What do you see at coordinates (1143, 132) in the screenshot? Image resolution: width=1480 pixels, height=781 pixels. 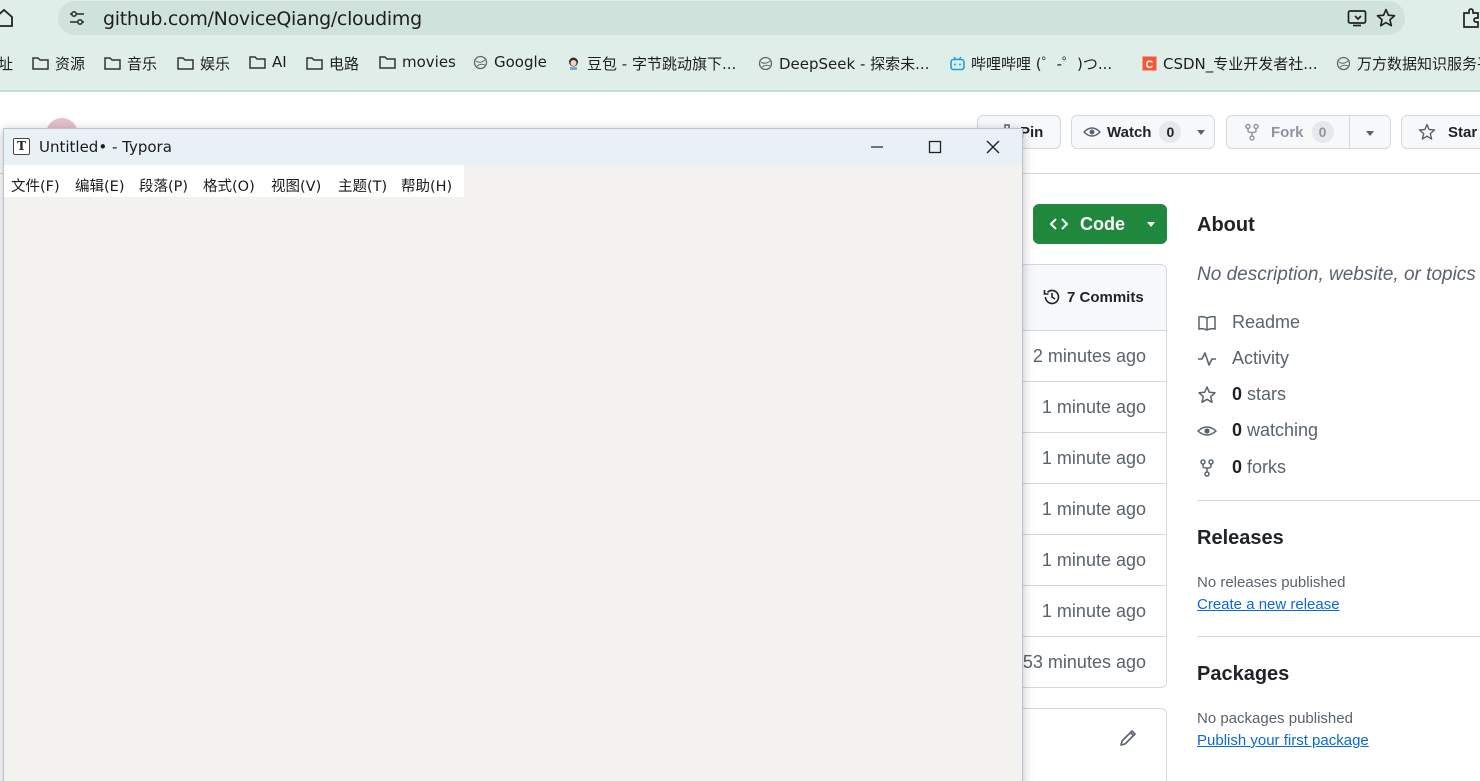 I see `watch-button: Watch 0` at bounding box center [1143, 132].